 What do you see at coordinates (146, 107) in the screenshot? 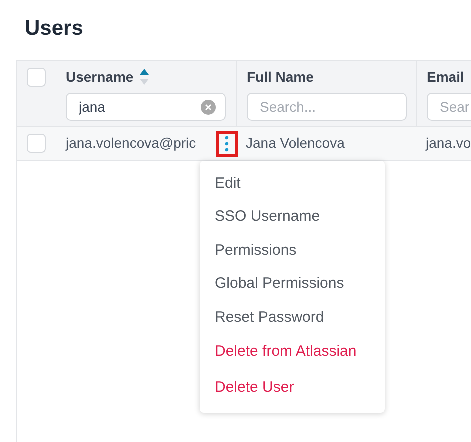
I see `filter-field: jana` at bounding box center [146, 107].